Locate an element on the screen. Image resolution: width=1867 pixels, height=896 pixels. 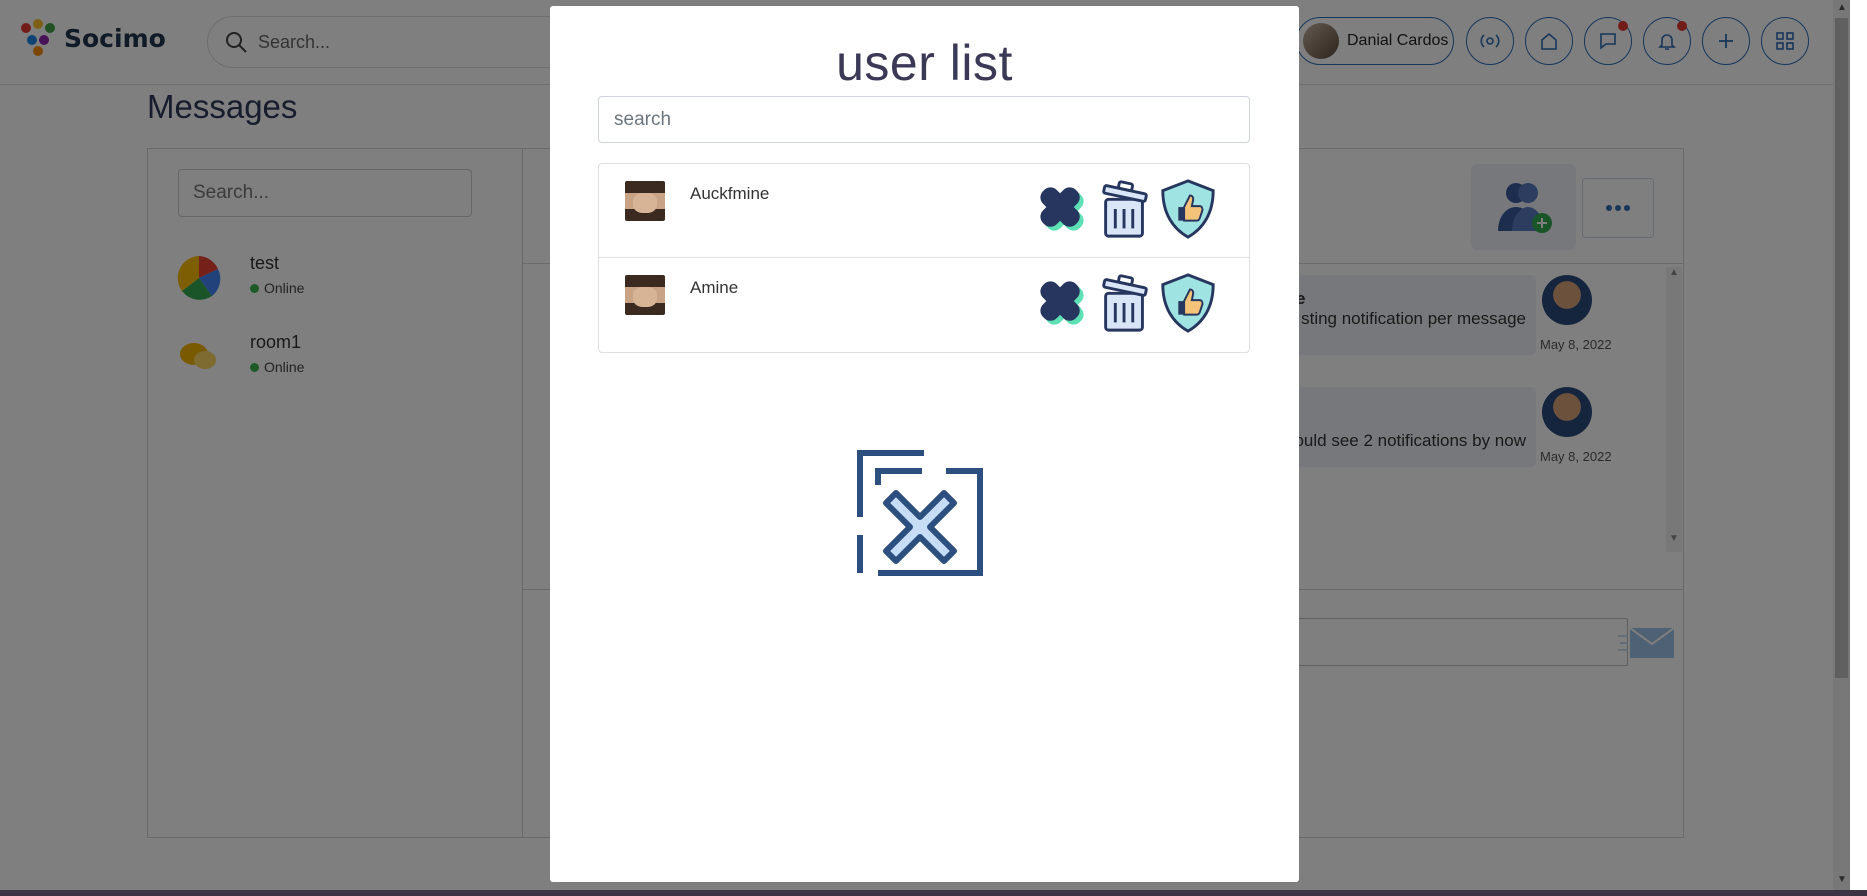
list-item: Amine is located at coordinates (924, 305).